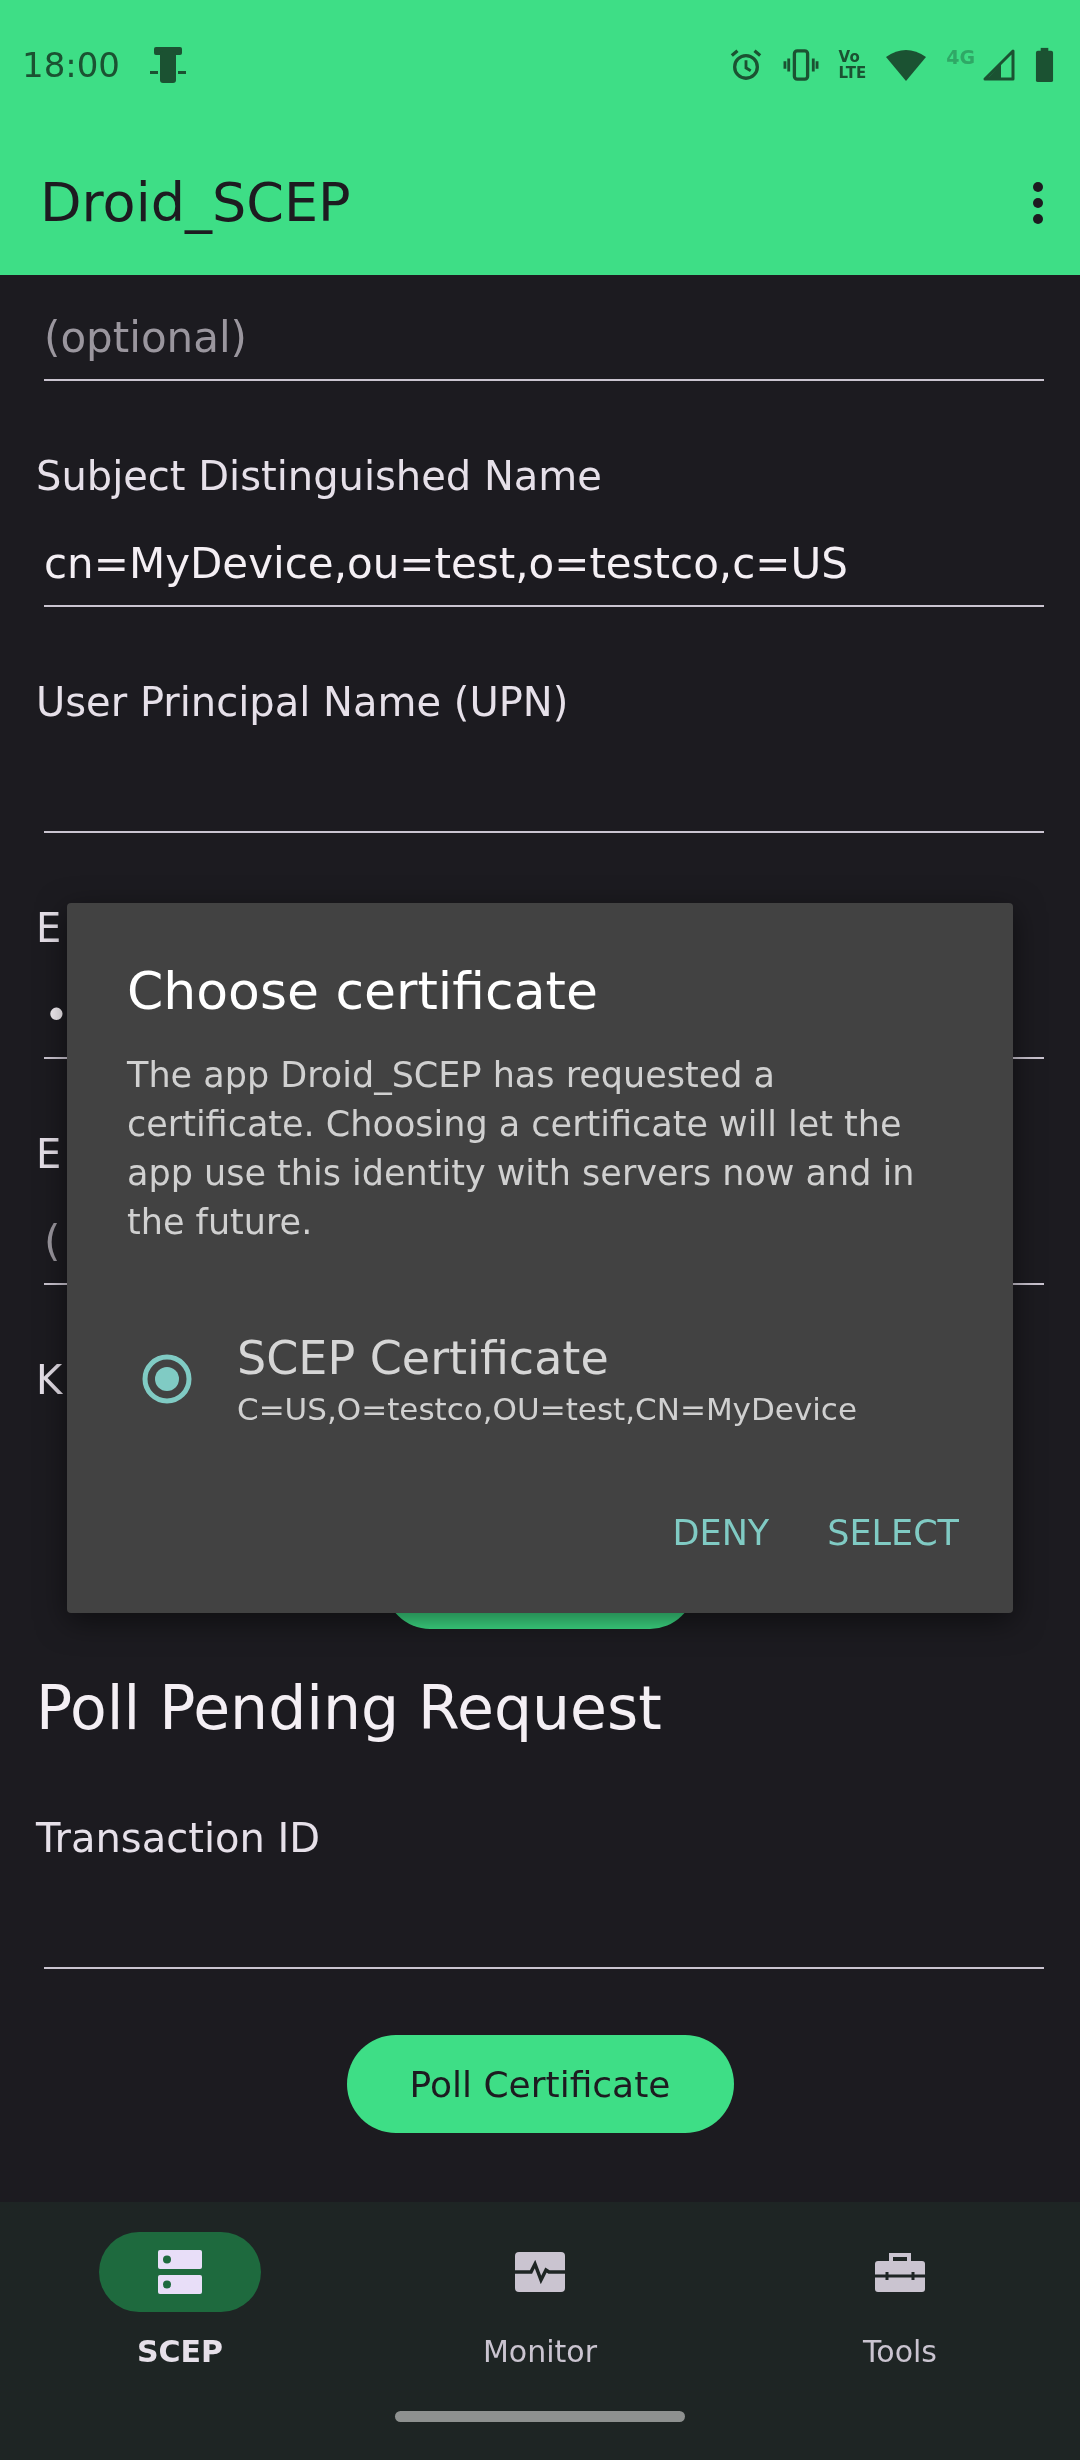  Describe the element at coordinates (900, 2272) in the screenshot. I see `toolbox-icon` at that location.